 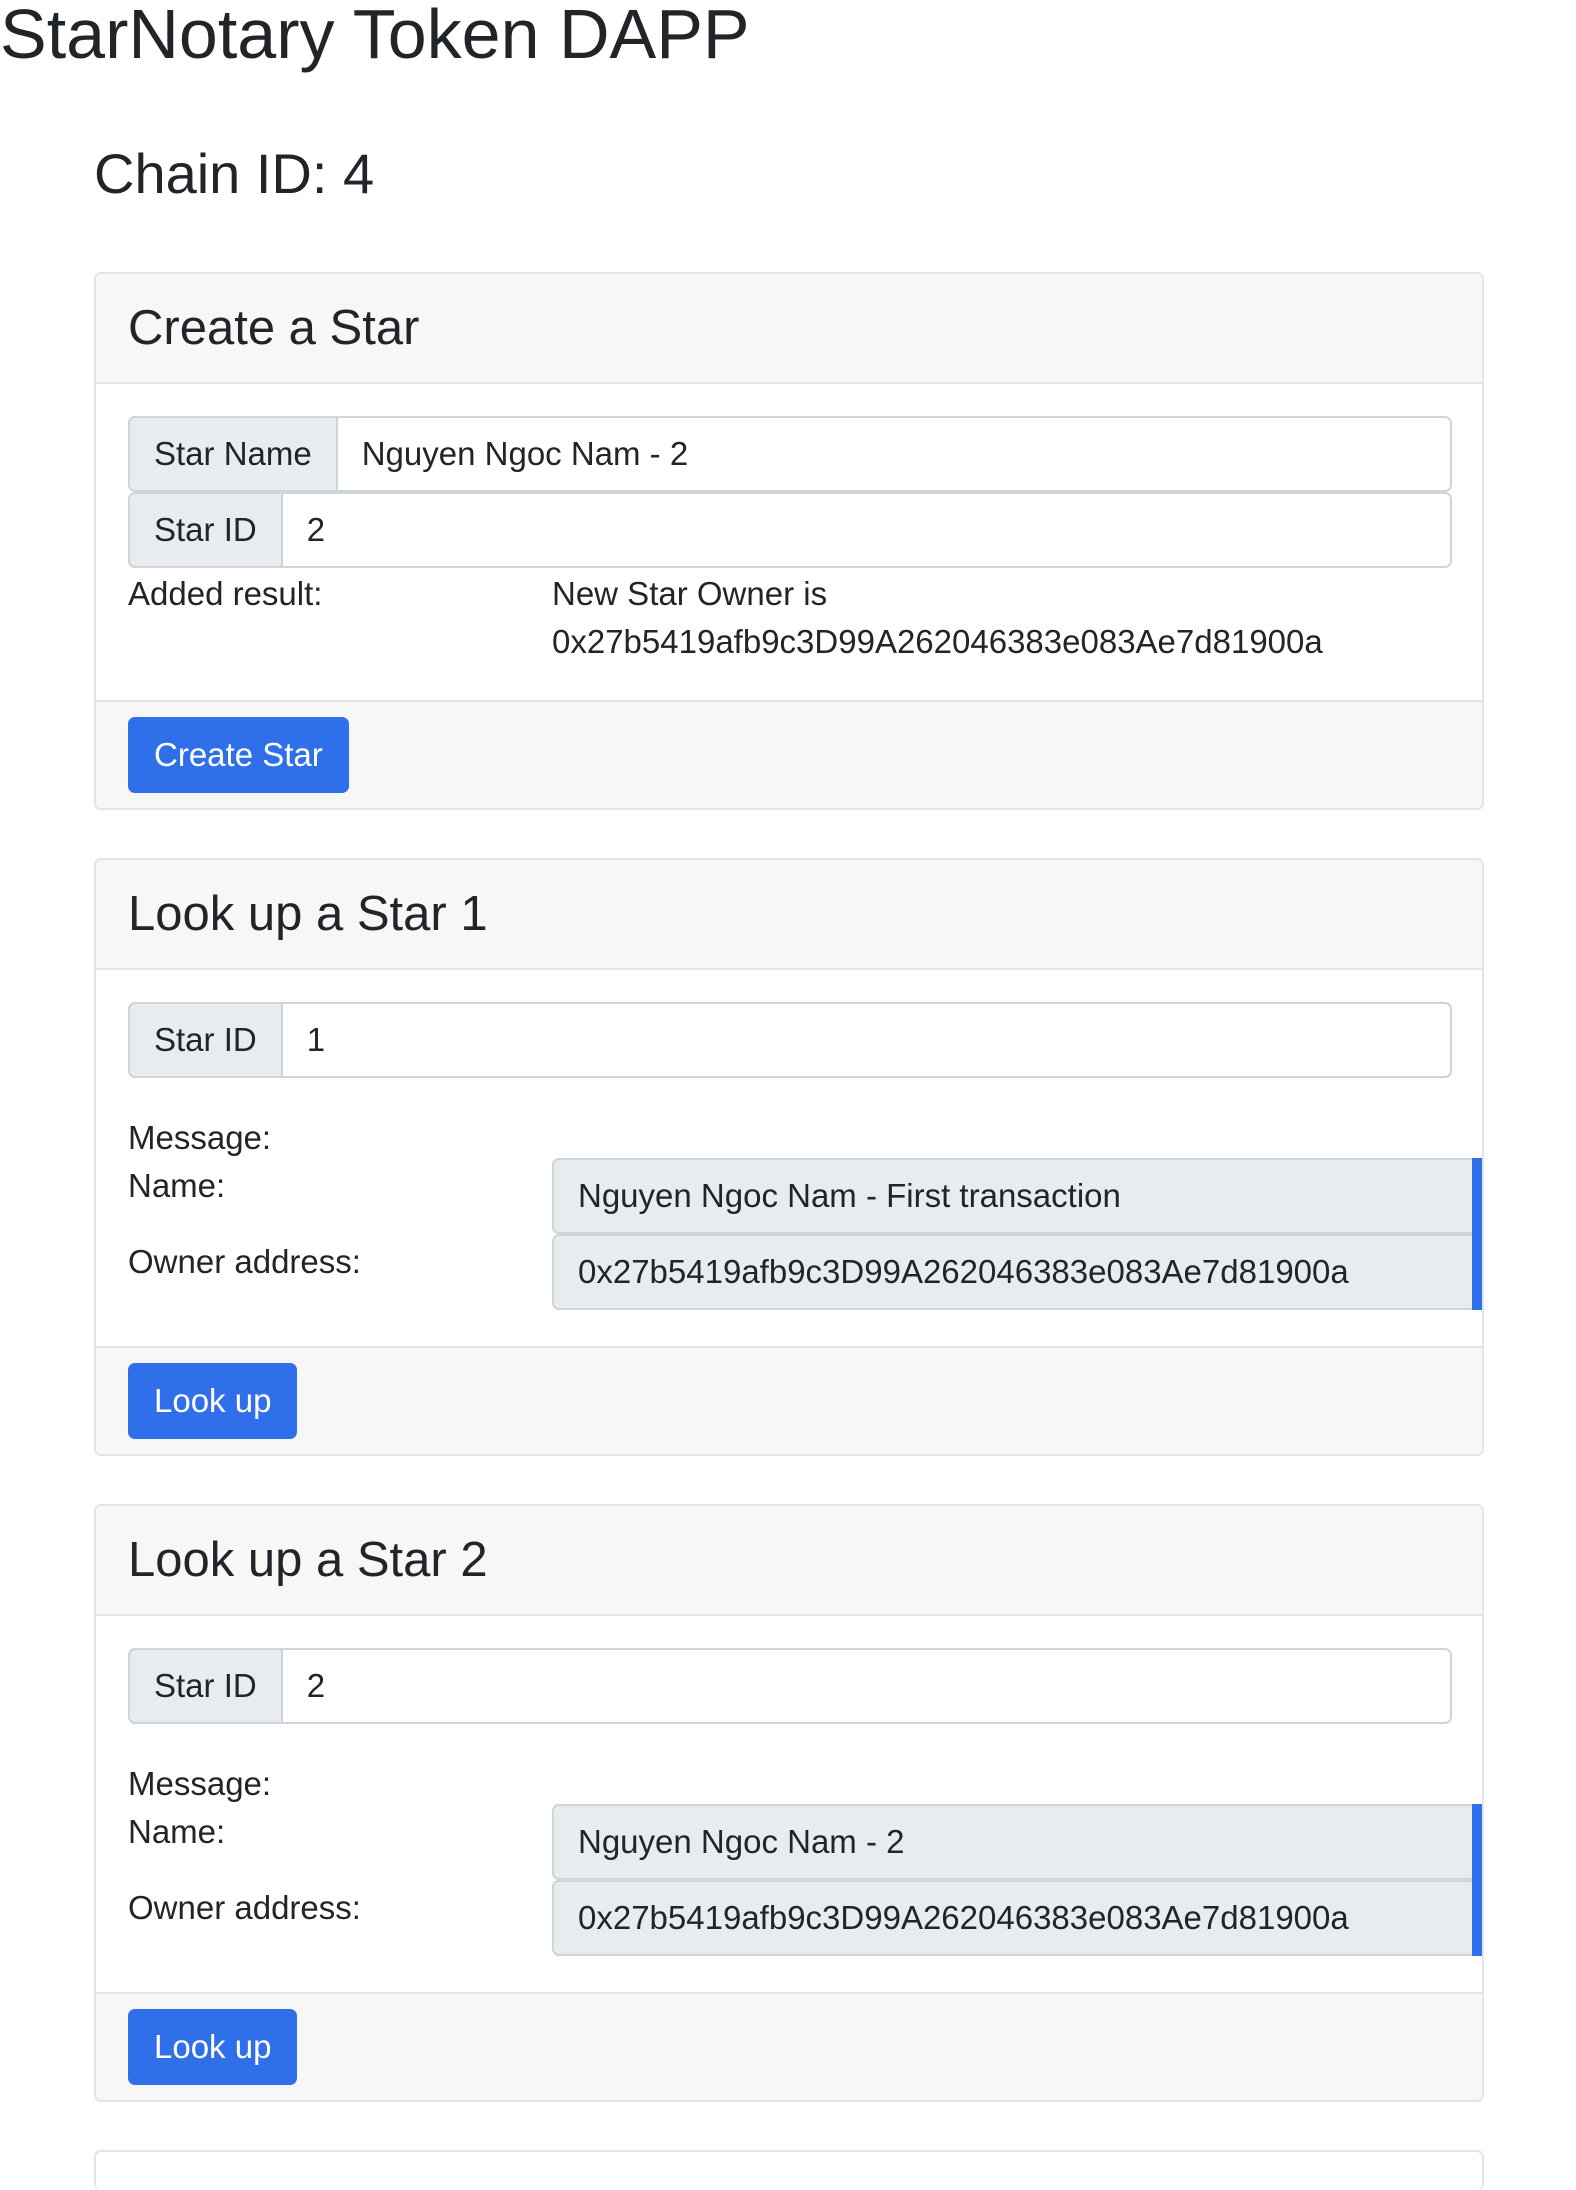 I want to click on lookup2-star-id-addon: Star ID, so click(x=204, y=1686).